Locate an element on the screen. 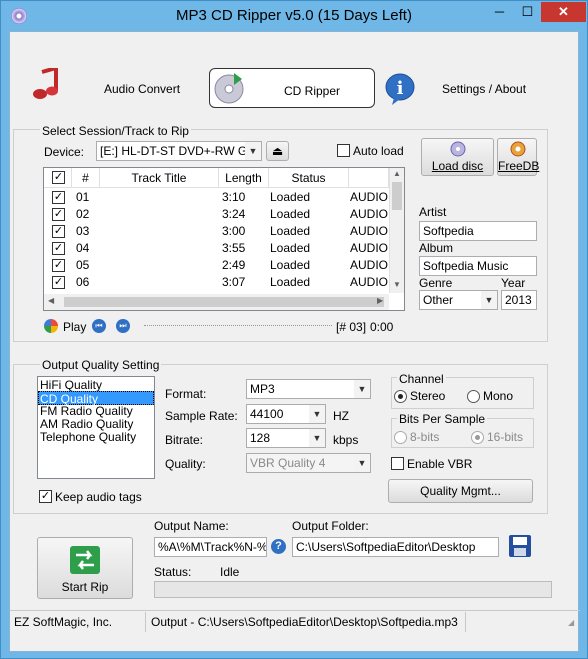 The height and width of the screenshot is (659, 588). maximize-button: ☐ is located at coordinates (527, 12).